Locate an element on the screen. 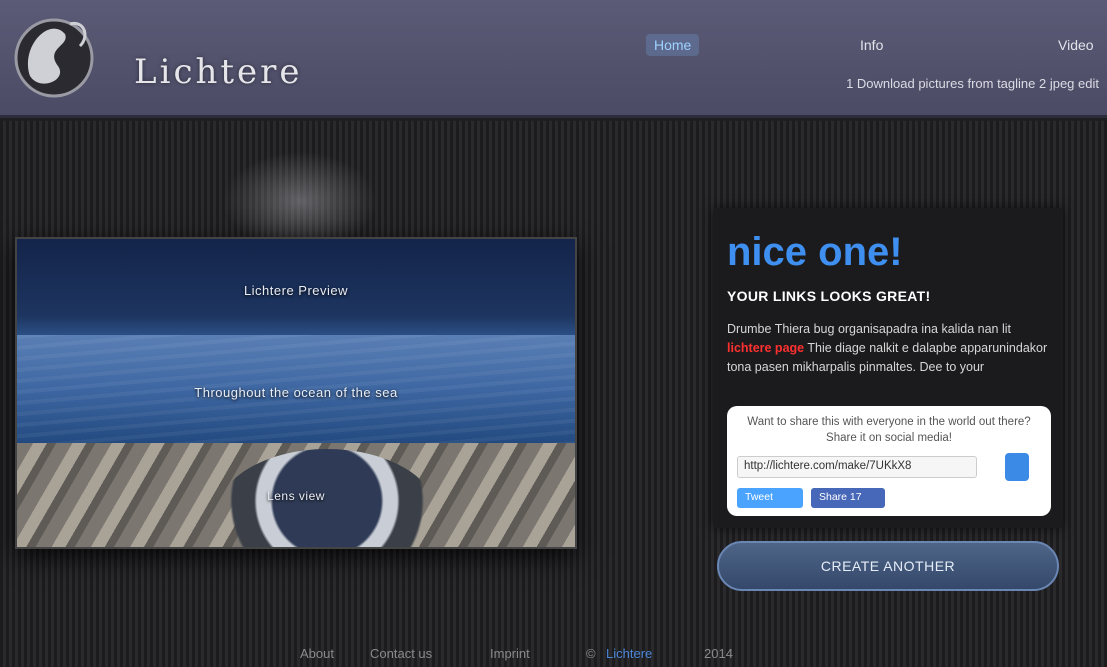  footer-link-about: About is located at coordinates (317, 653).